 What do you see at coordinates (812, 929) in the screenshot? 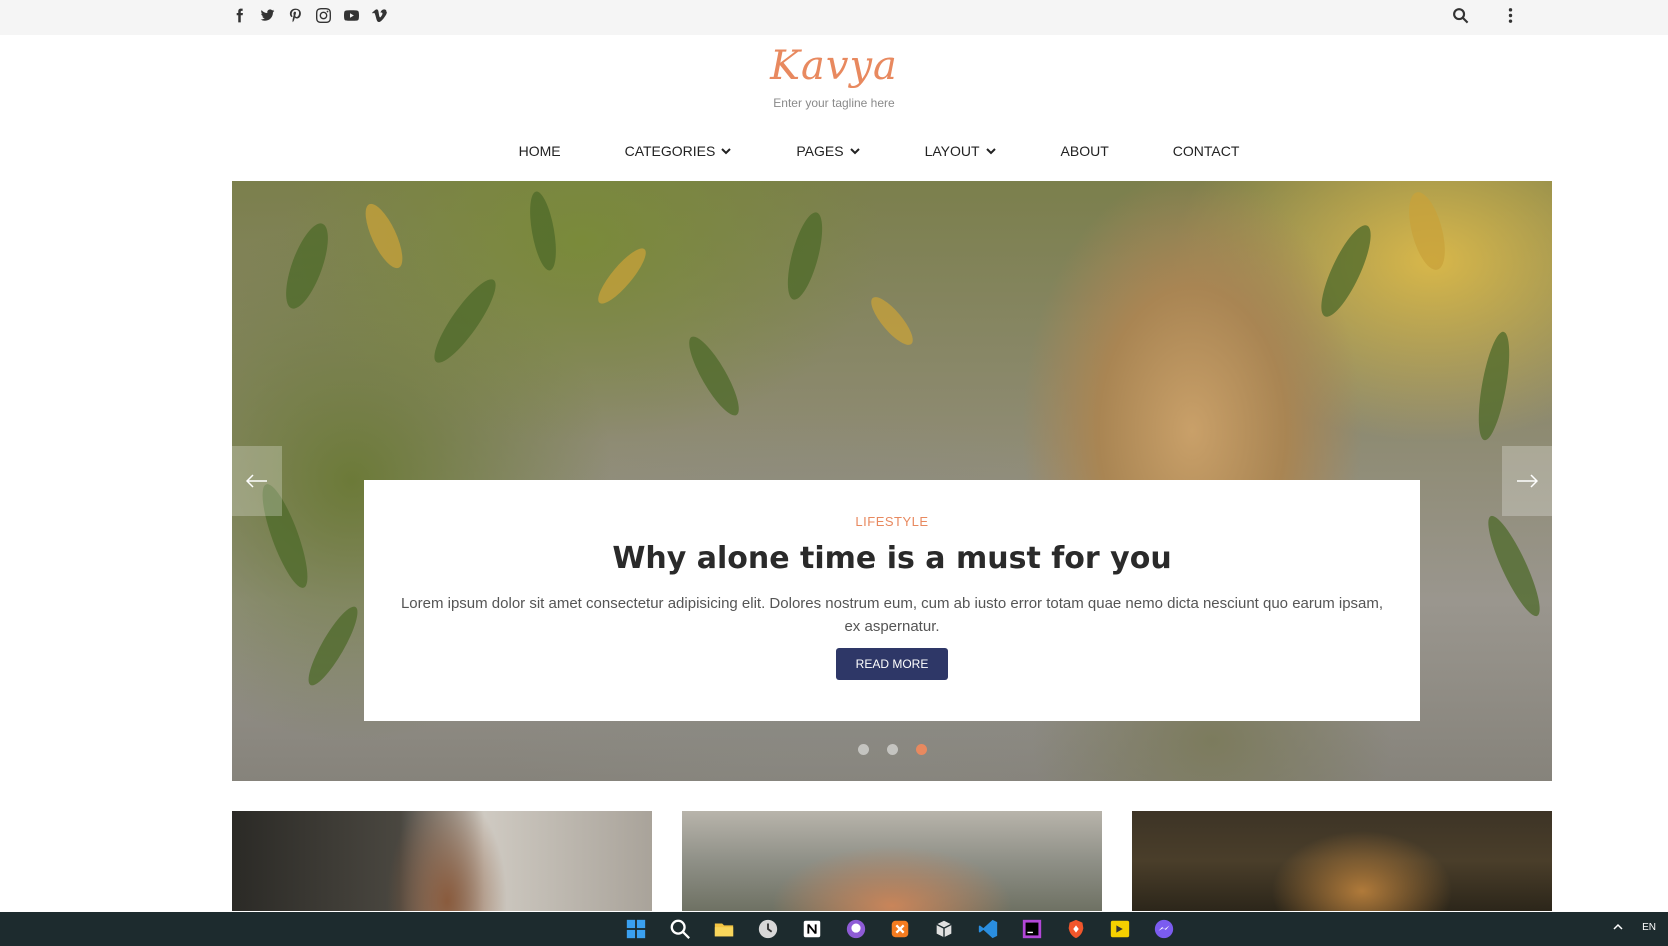
I see `notion-icon` at bounding box center [812, 929].